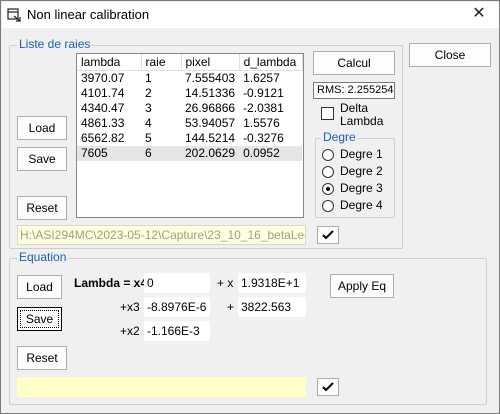 The width and height of the screenshot is (500, 414). Describe the element at coordinates (328, 206) in the screenshot. I see `degre-4-radio` at that location.